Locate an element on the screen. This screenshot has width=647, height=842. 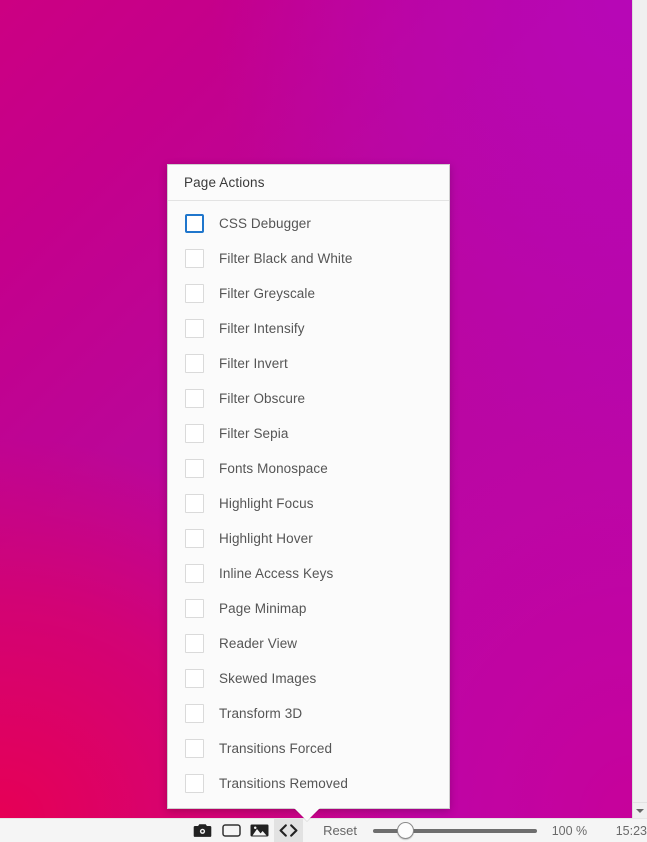
list-item: Filter Obscure is located at coordinates (308, 398).